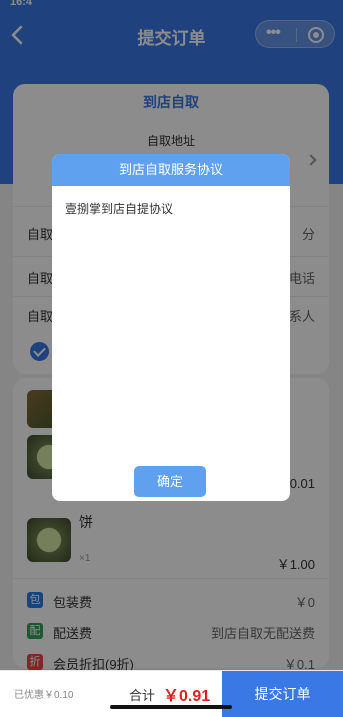 The height and width of the screenshot is (717, 343). What do you see at coordinates (282, 694) in the screenshot?
I see `submit-order-button: 提交订单` at bounding box center [282, 694].